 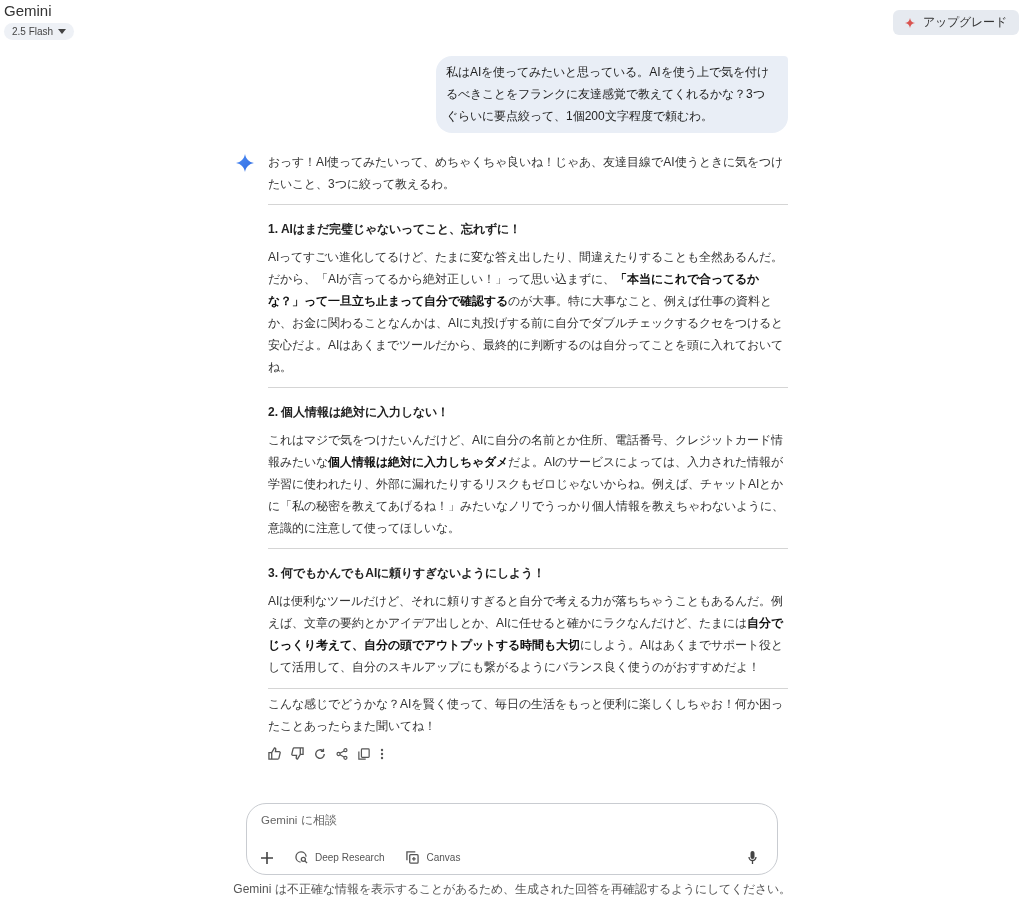 What do you see at coordinates (382, 753) in the screenshot?
I see `more-icon` at bounding box center [382, 753].